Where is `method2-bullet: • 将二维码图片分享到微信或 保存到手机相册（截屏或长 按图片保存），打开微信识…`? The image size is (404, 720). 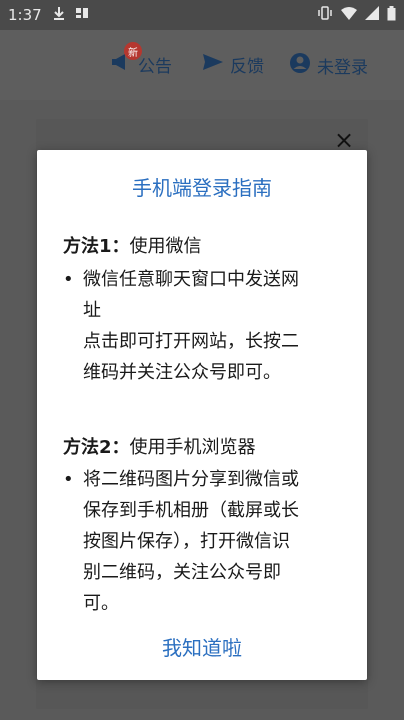
method2-bullet: • 将二维码图片分享到微信或 保存到手机相册（截屏或长 按图片保存），打开微信识… is located at coordinates (198, 544).